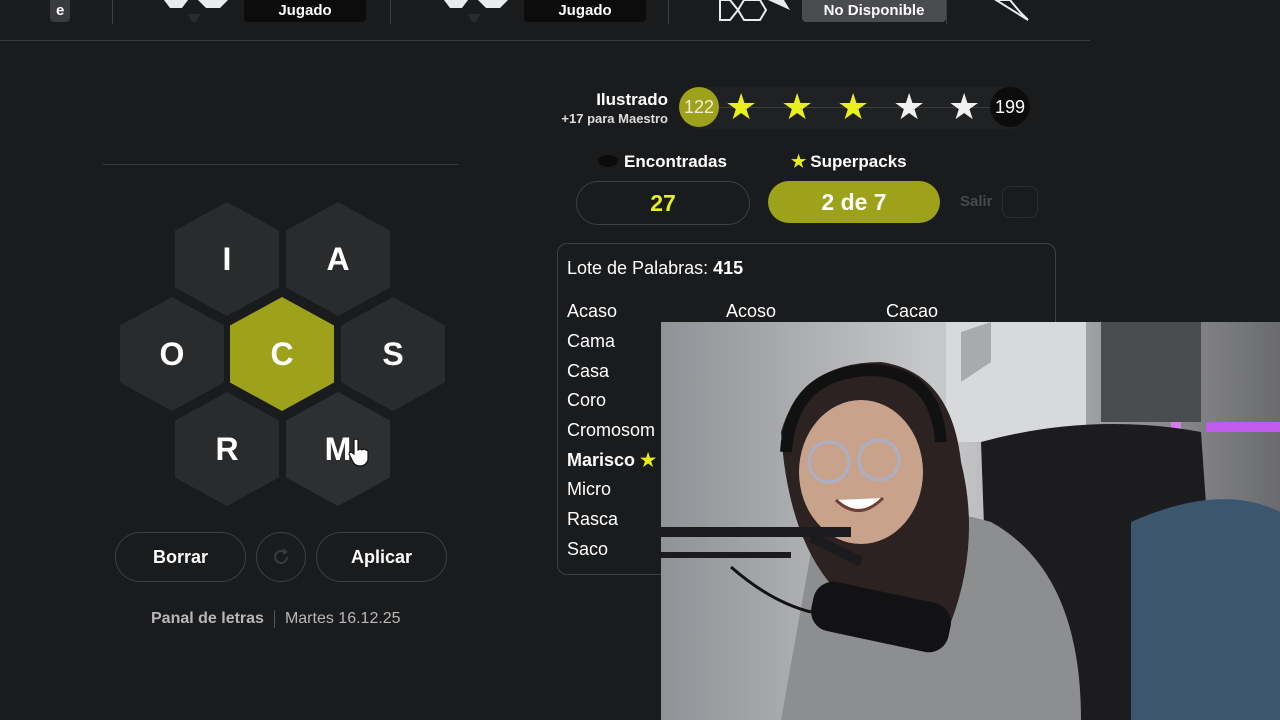  I want to click on hex-letter-o: O, so click(172, 354).